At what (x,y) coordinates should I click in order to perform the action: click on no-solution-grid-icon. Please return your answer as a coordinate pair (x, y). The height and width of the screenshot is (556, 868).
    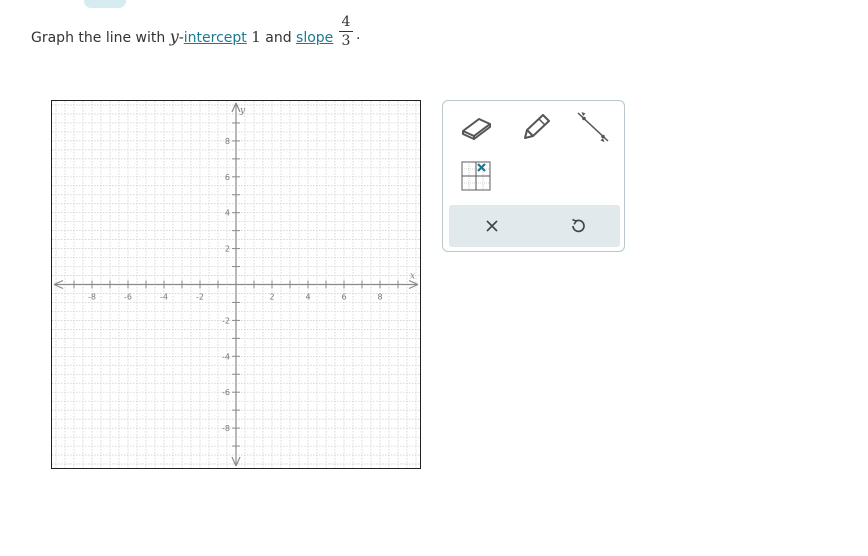
    Looking at the image, I should click on (476, 176).